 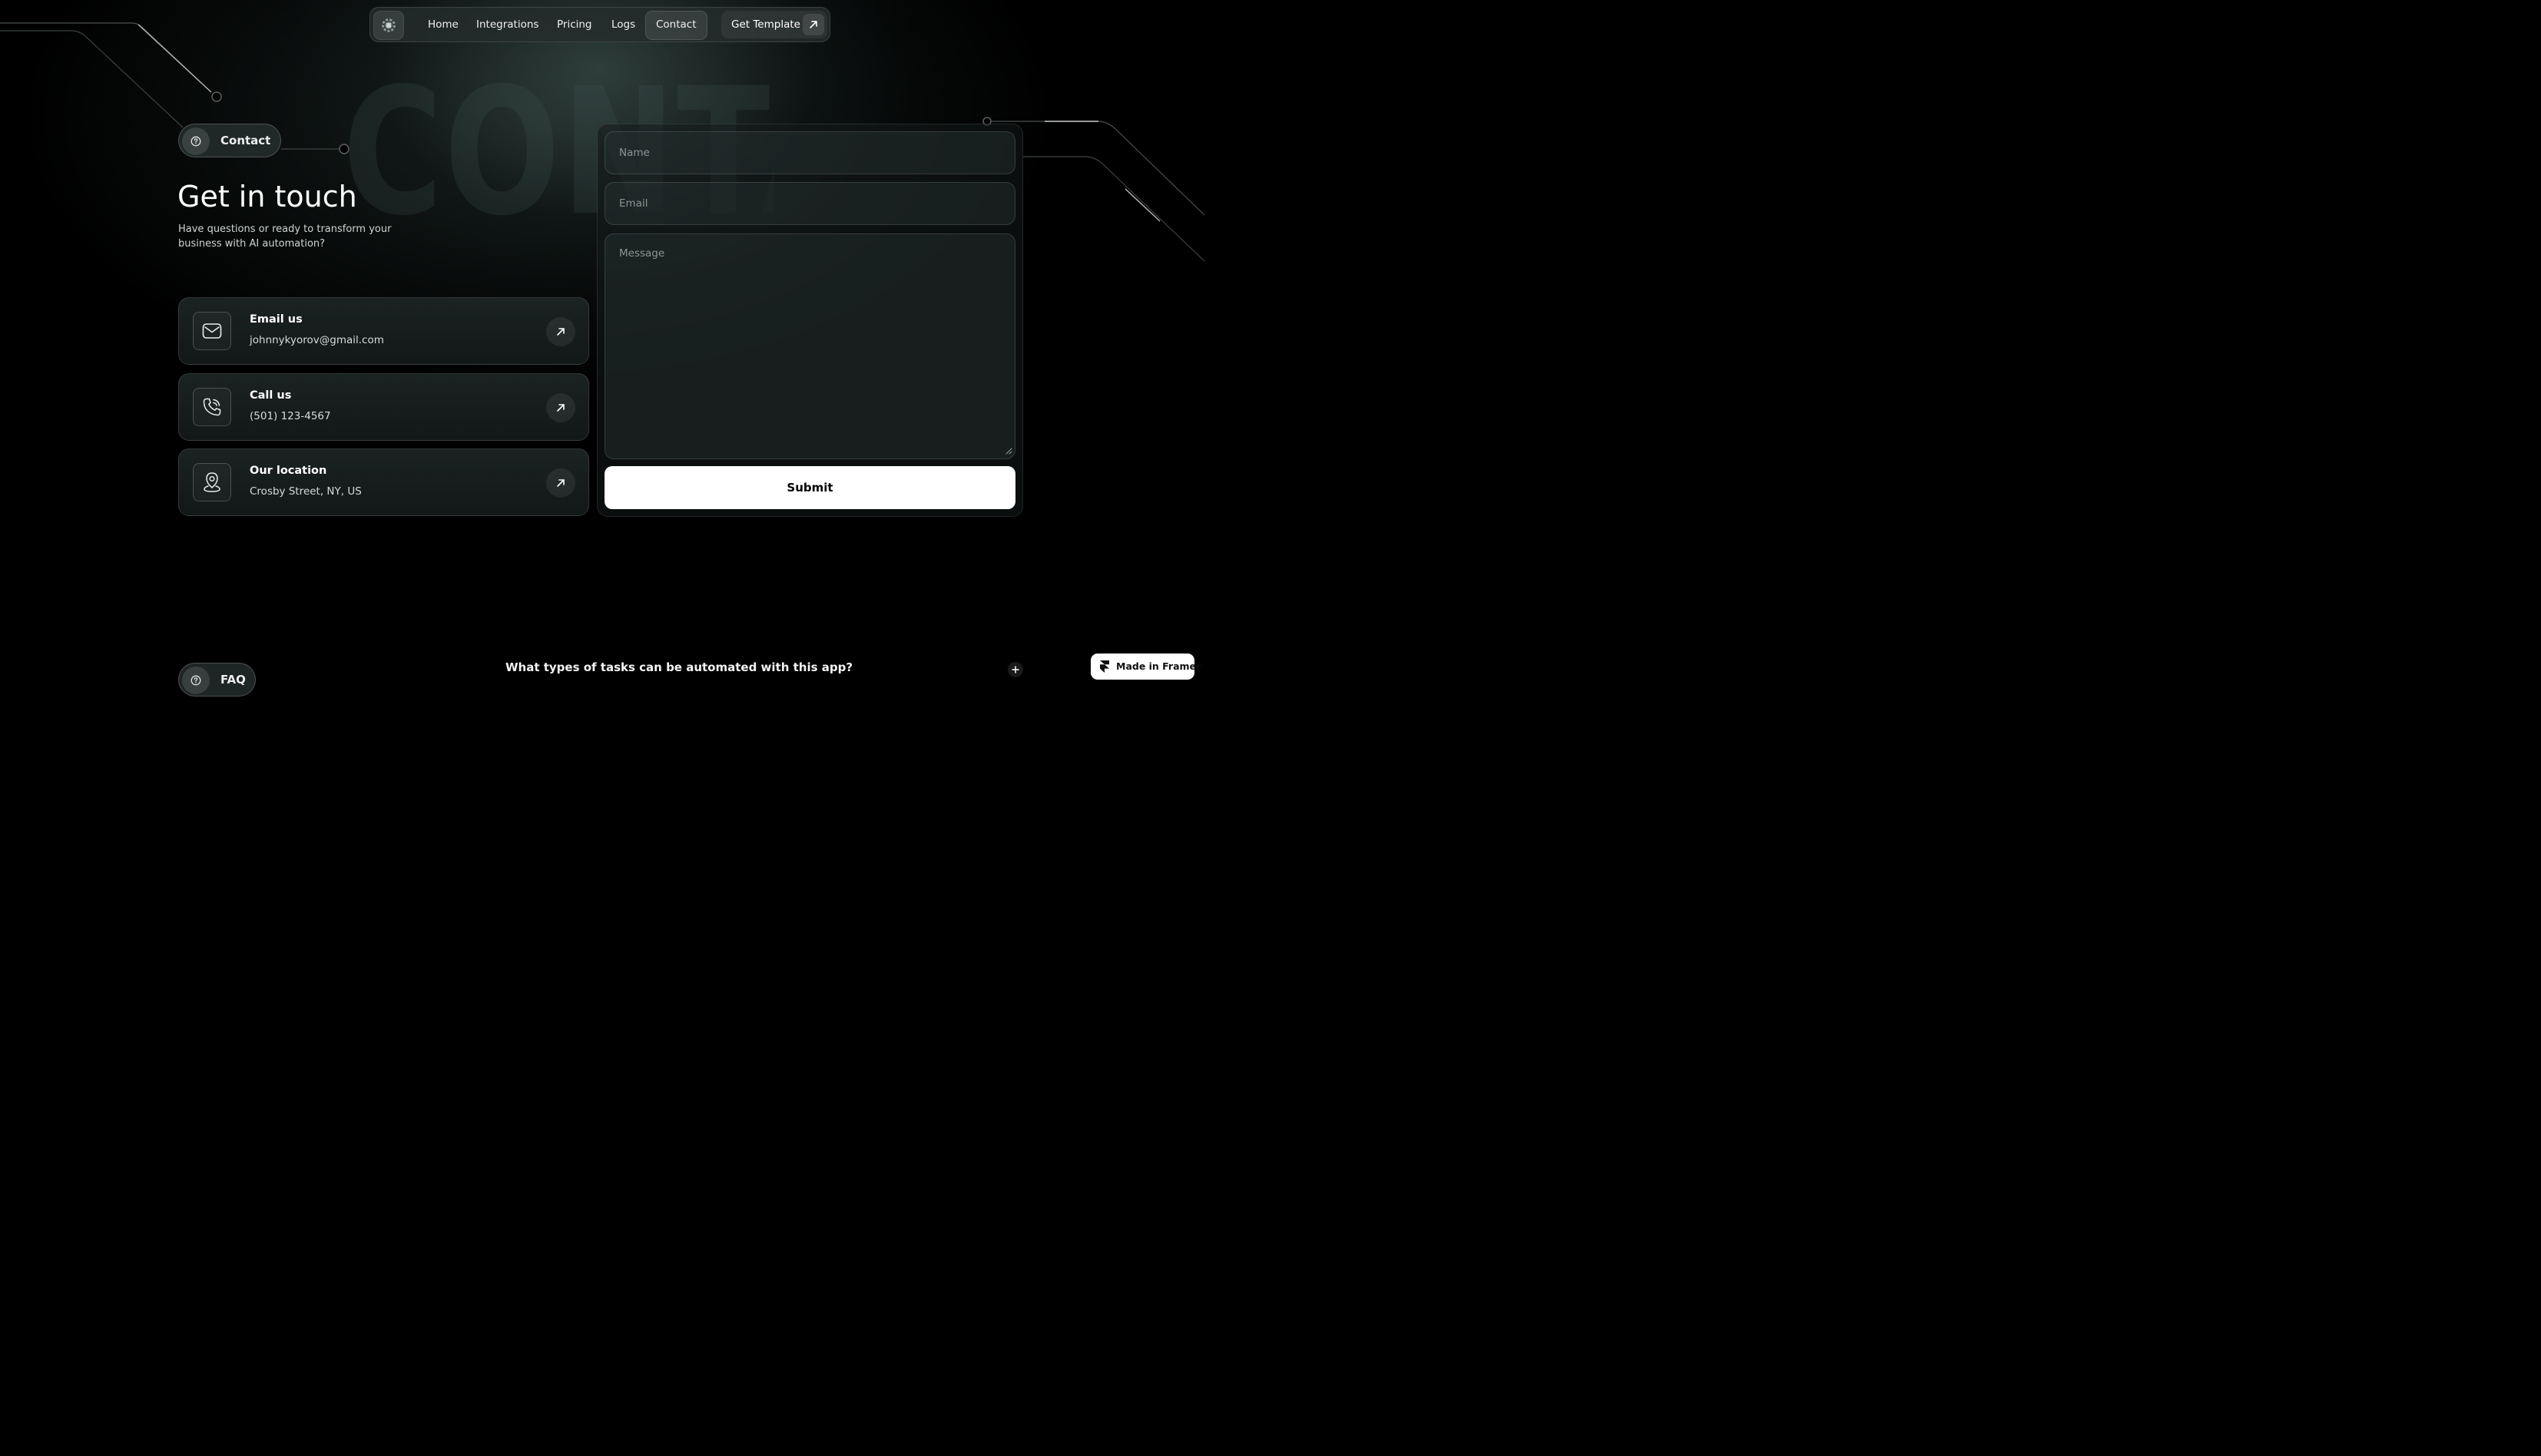 I want to click on gear-chip-icon, so click(x=388, y=25).